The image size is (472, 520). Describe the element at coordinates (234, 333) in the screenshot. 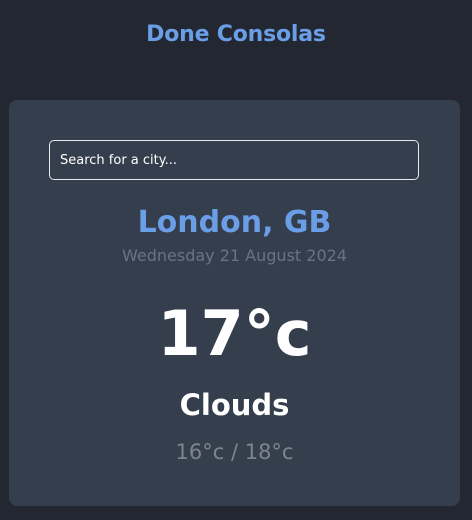

I see `current-temperature: 17°c` at that location.